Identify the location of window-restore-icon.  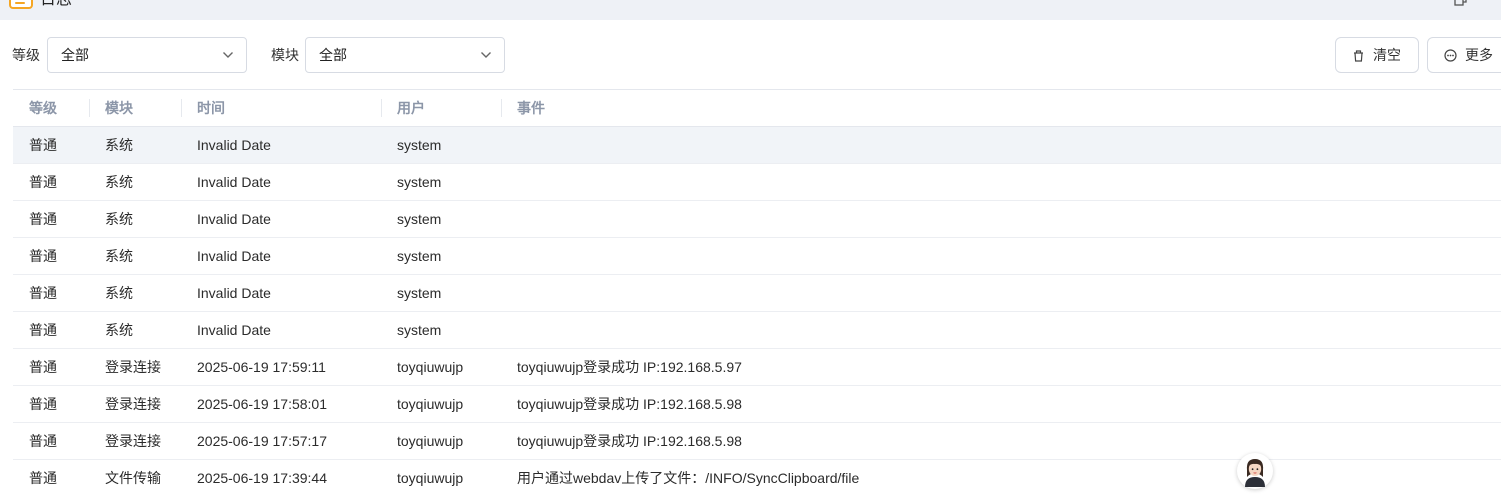
(1461, 3).